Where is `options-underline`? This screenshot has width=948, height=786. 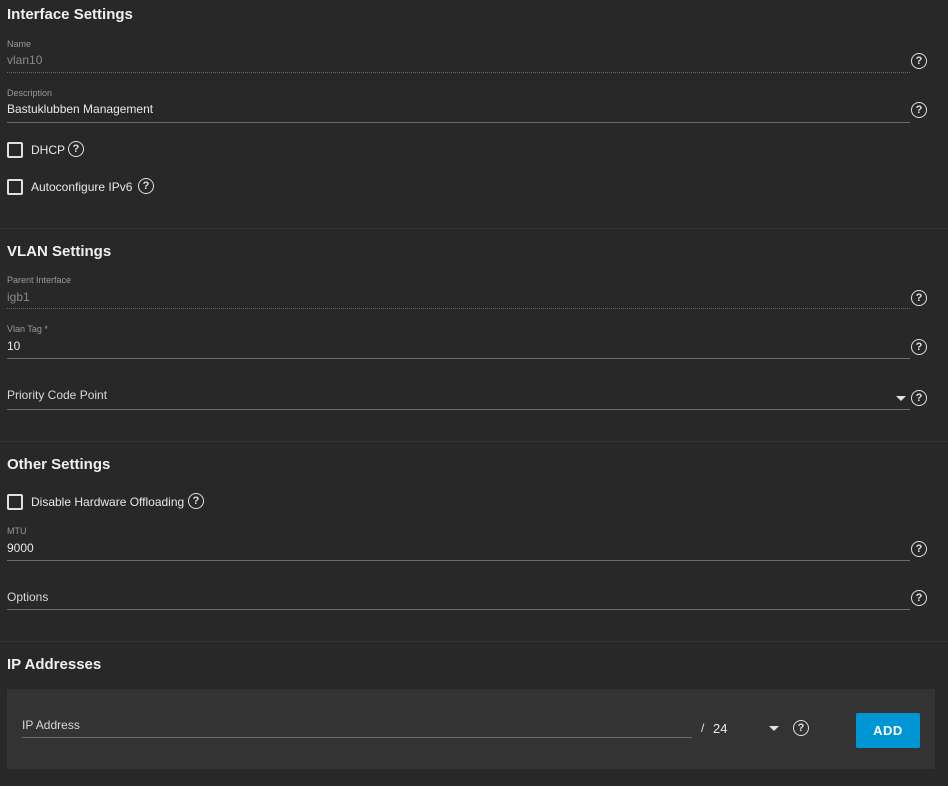 options-underline is located at coordinates (458, 609).